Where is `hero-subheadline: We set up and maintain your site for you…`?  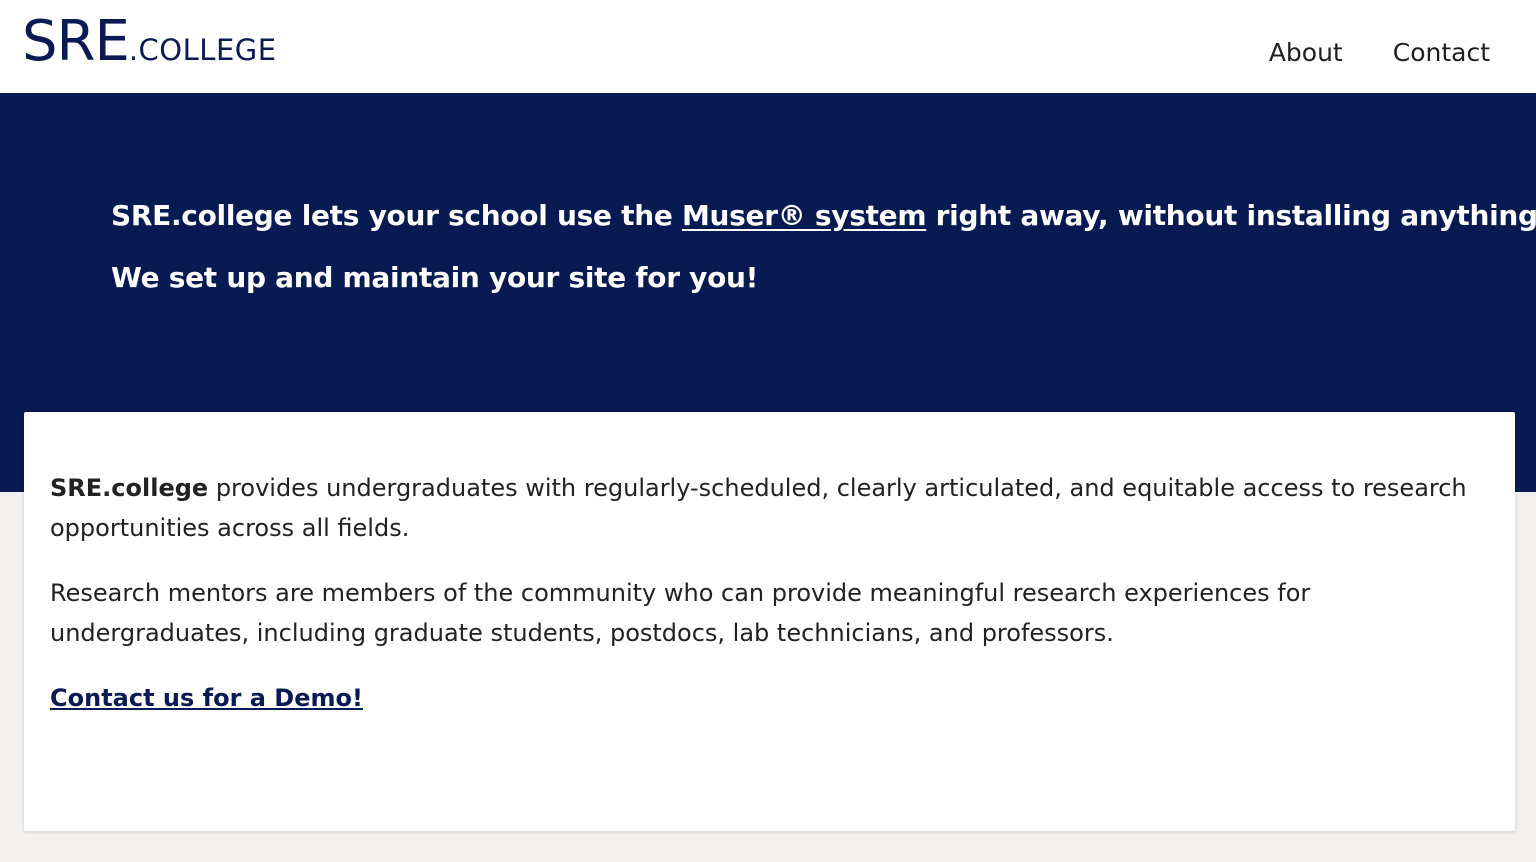
hero-subheadline: We set up and maintain your site for you… is located at coordinates (435, 277).